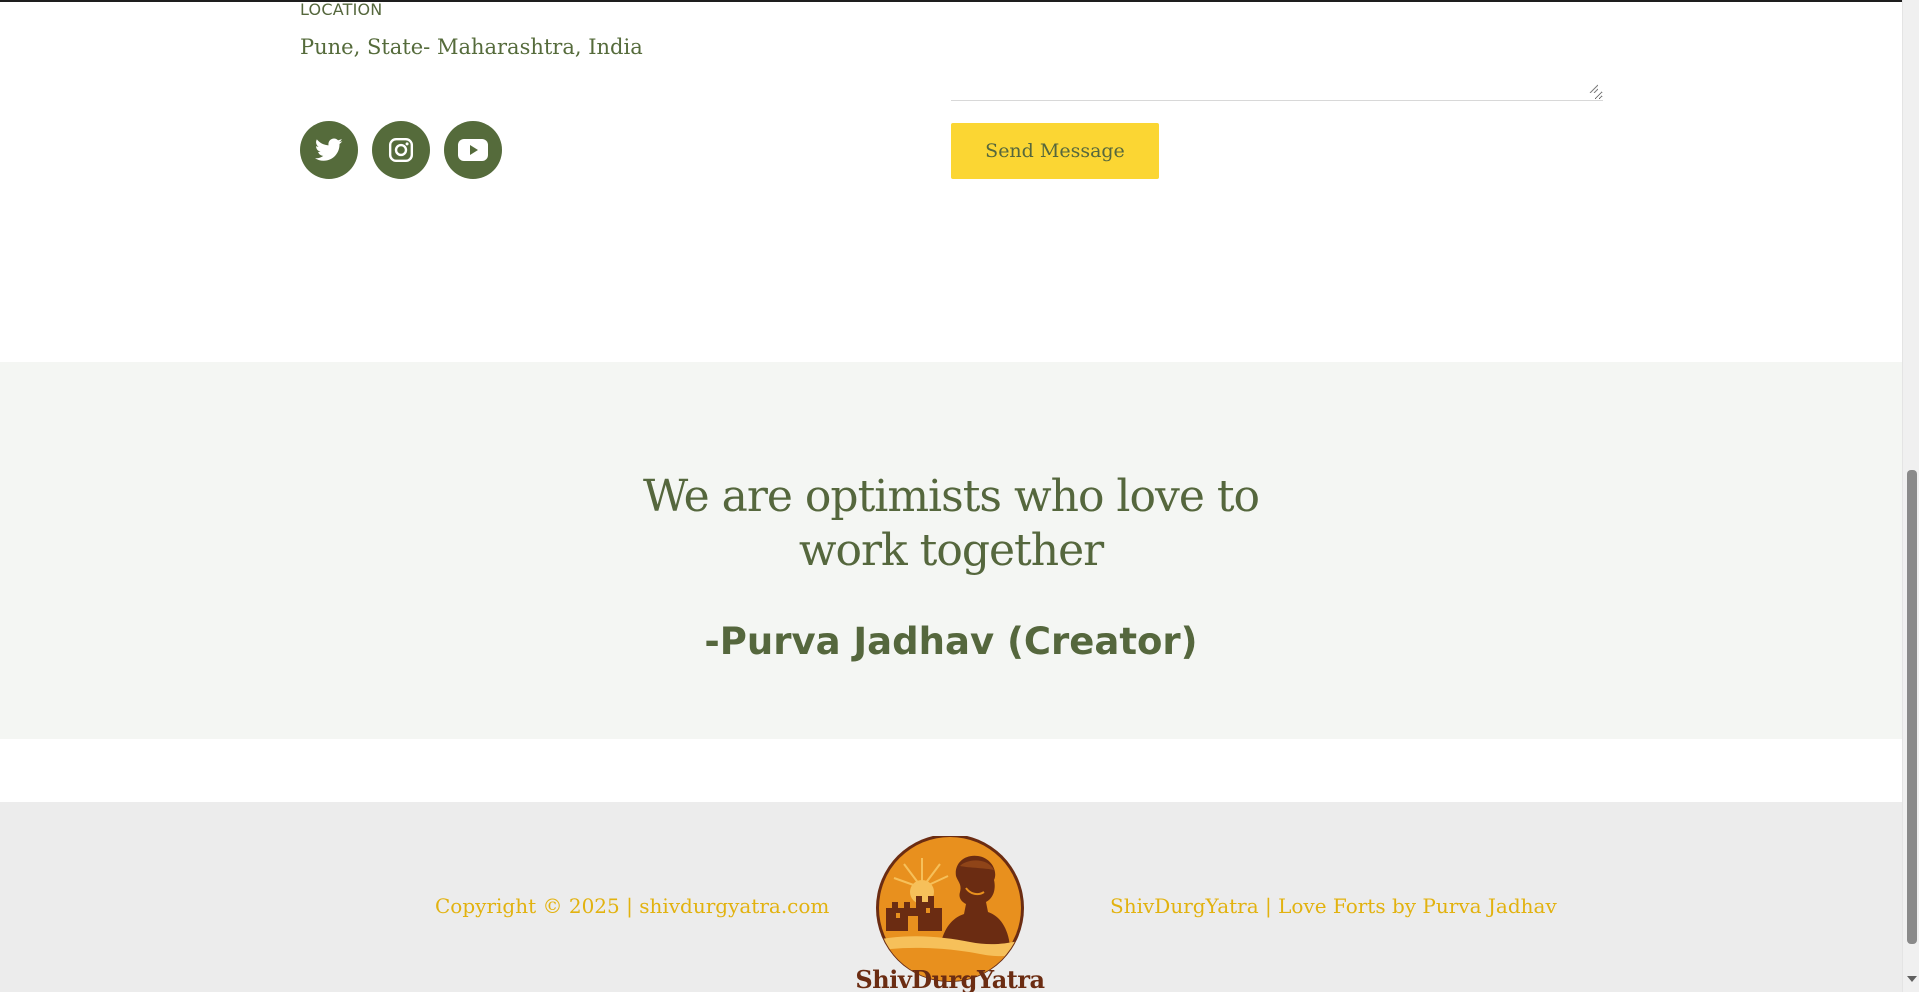  I want to click on resize-grip-icon, so click(1593, 88).